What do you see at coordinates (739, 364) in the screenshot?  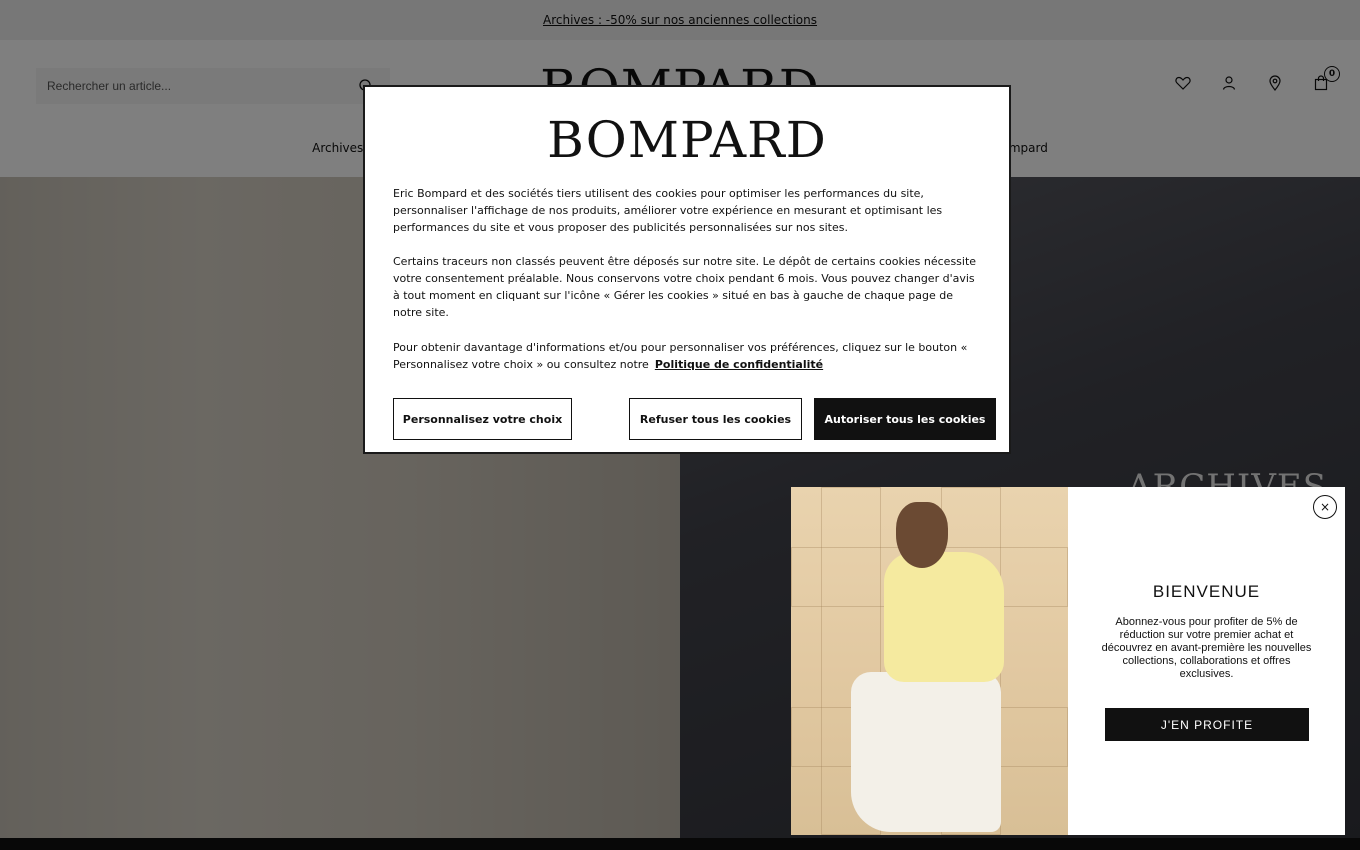 I see `privacy-policy-link: Politique de confidentialité` at bounding box center [739, 364].